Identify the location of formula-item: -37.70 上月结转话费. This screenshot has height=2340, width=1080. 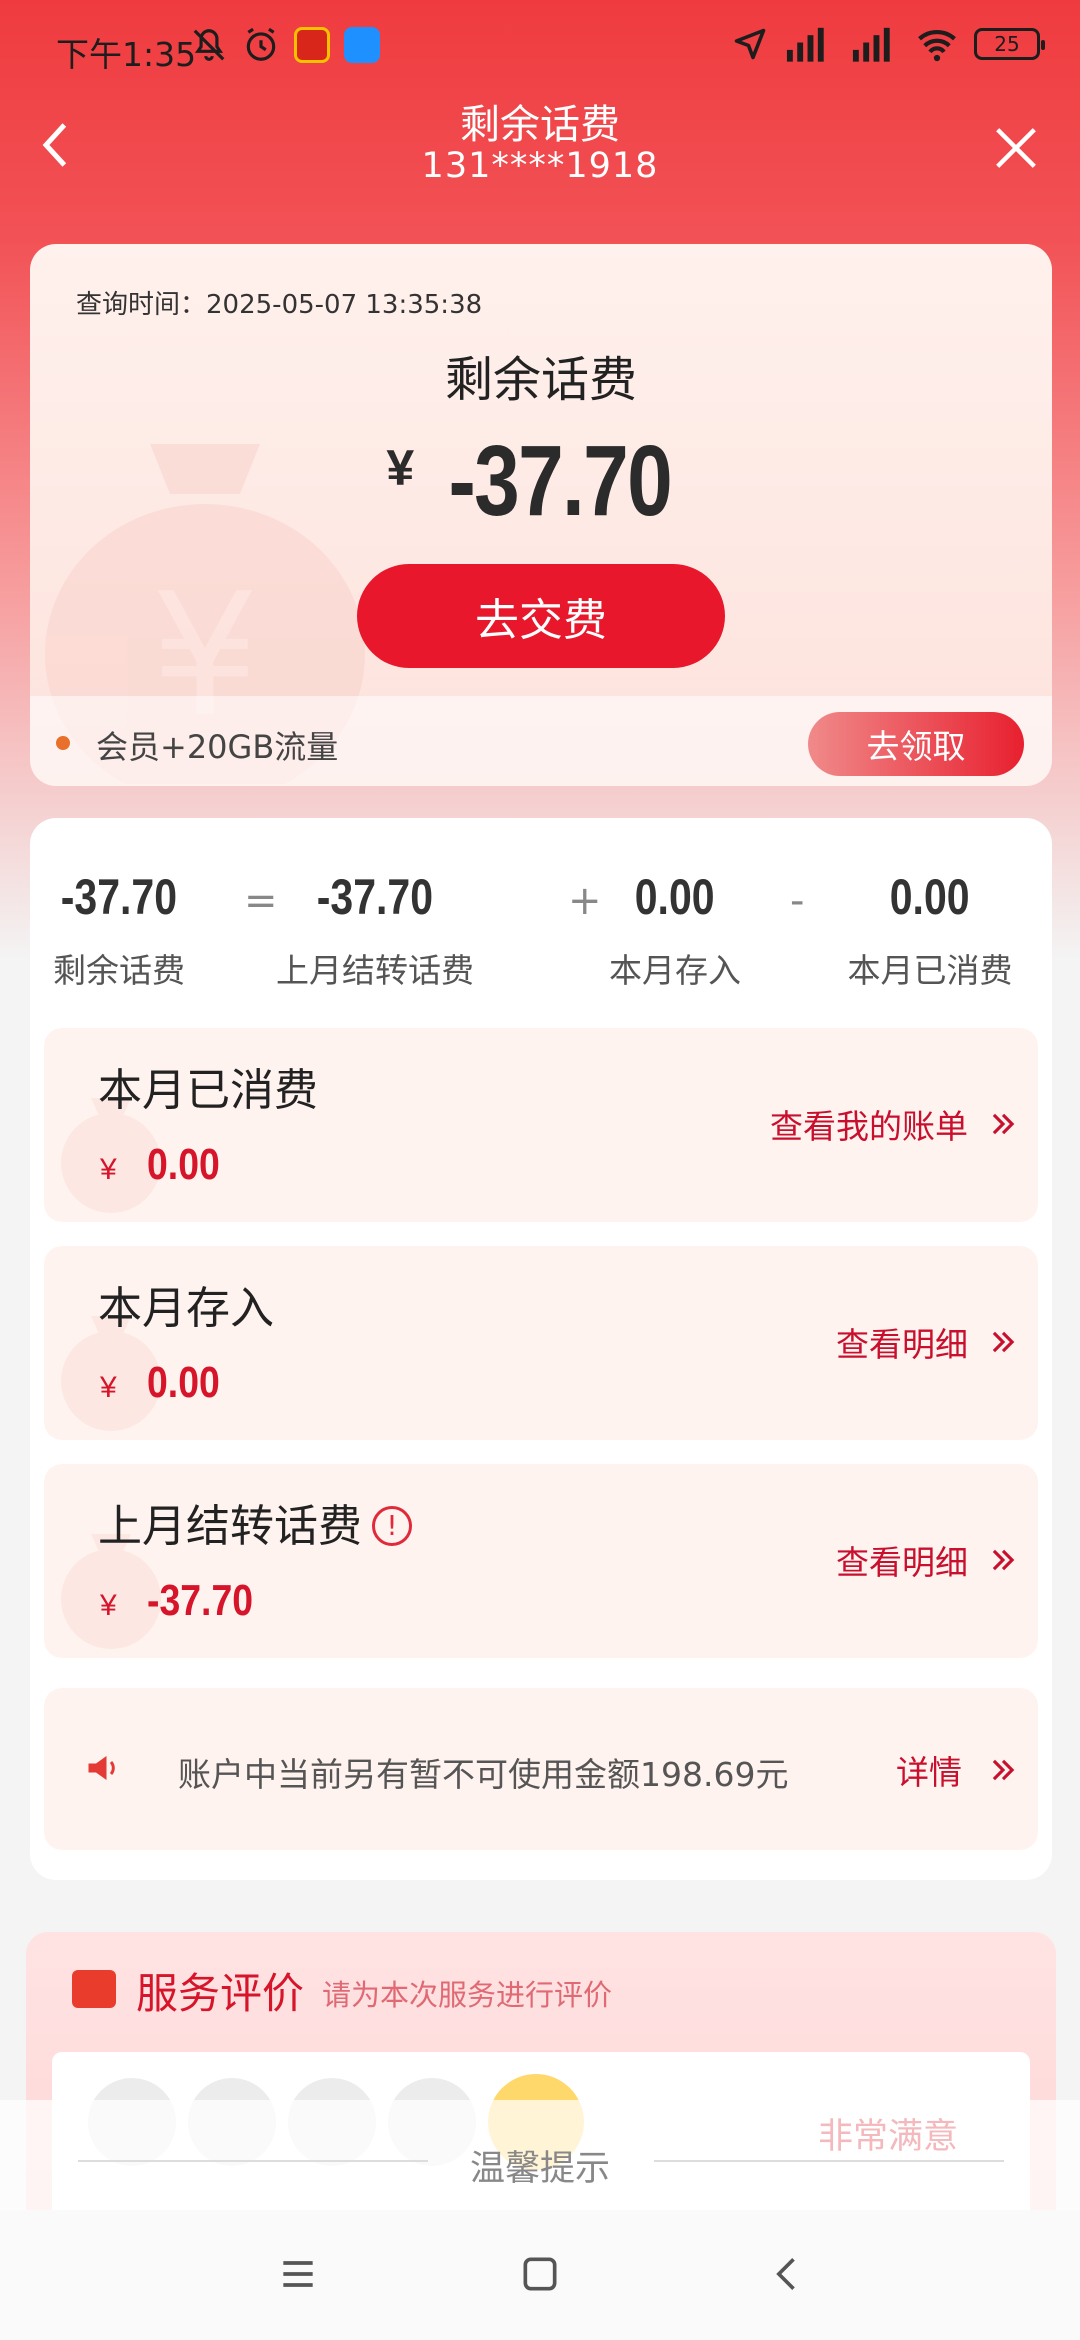
(375, 930).